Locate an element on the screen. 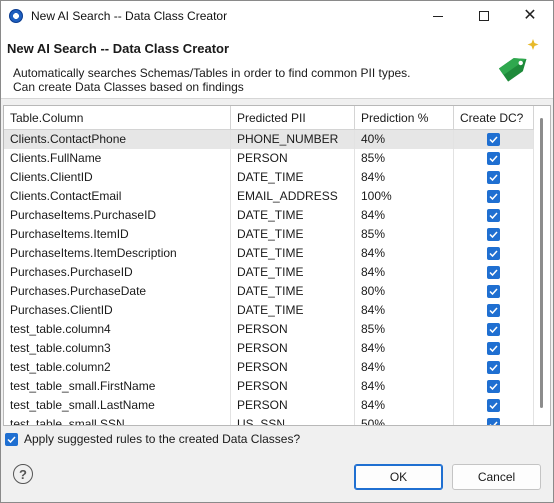  window-title: New AI Search -- Data Class Creator is located at coordinates (129, 16).